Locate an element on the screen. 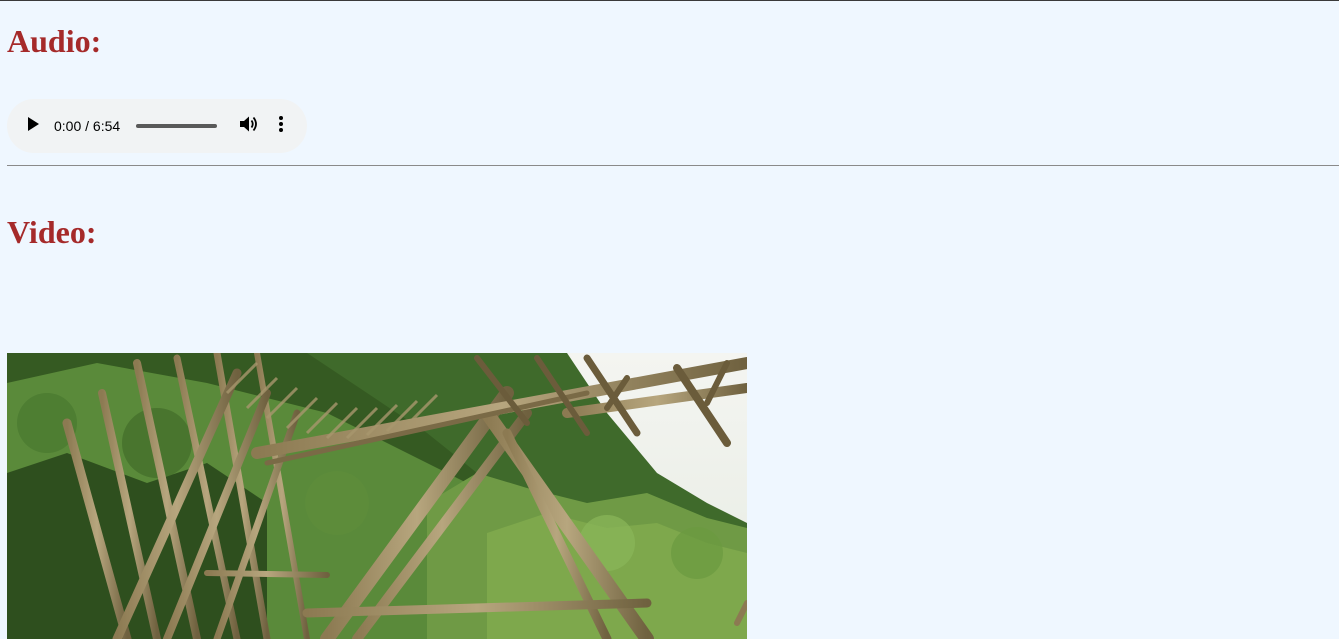  section-divider is located at coordinates (673, 165).